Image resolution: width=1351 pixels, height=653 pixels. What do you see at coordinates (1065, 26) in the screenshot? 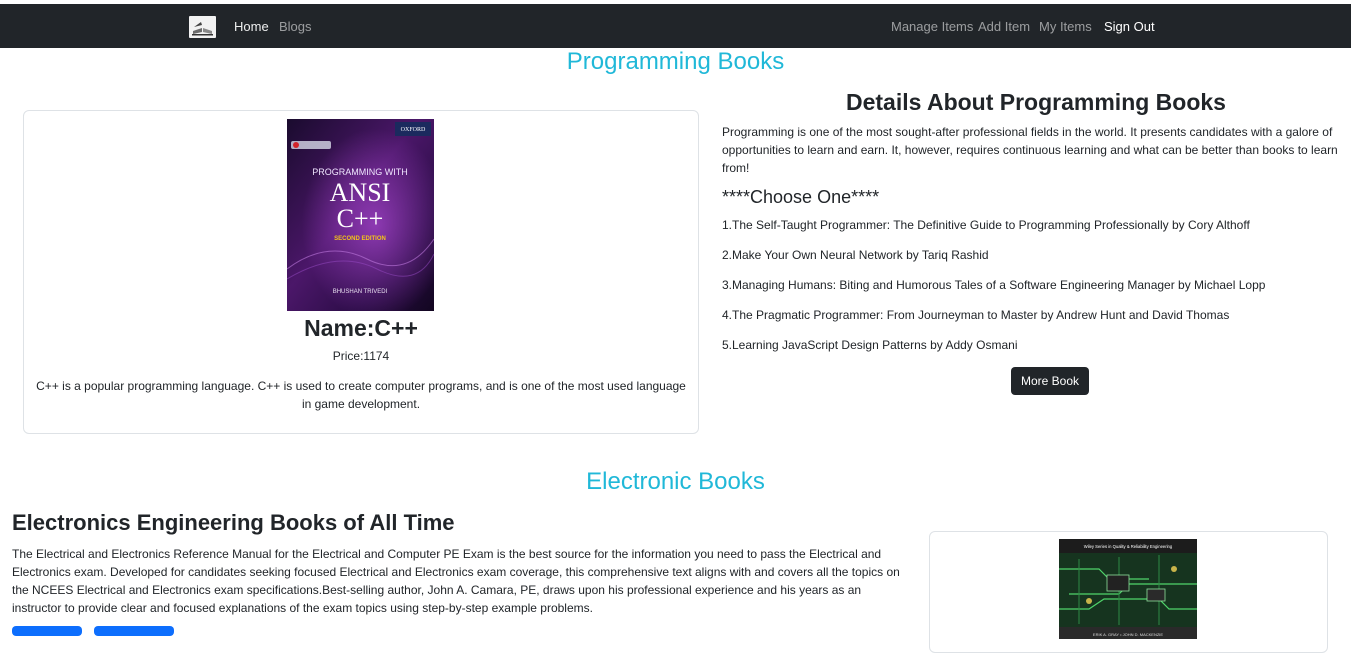
I see `nav-my-items-link: My Items` at bounding box center [1065, 26].